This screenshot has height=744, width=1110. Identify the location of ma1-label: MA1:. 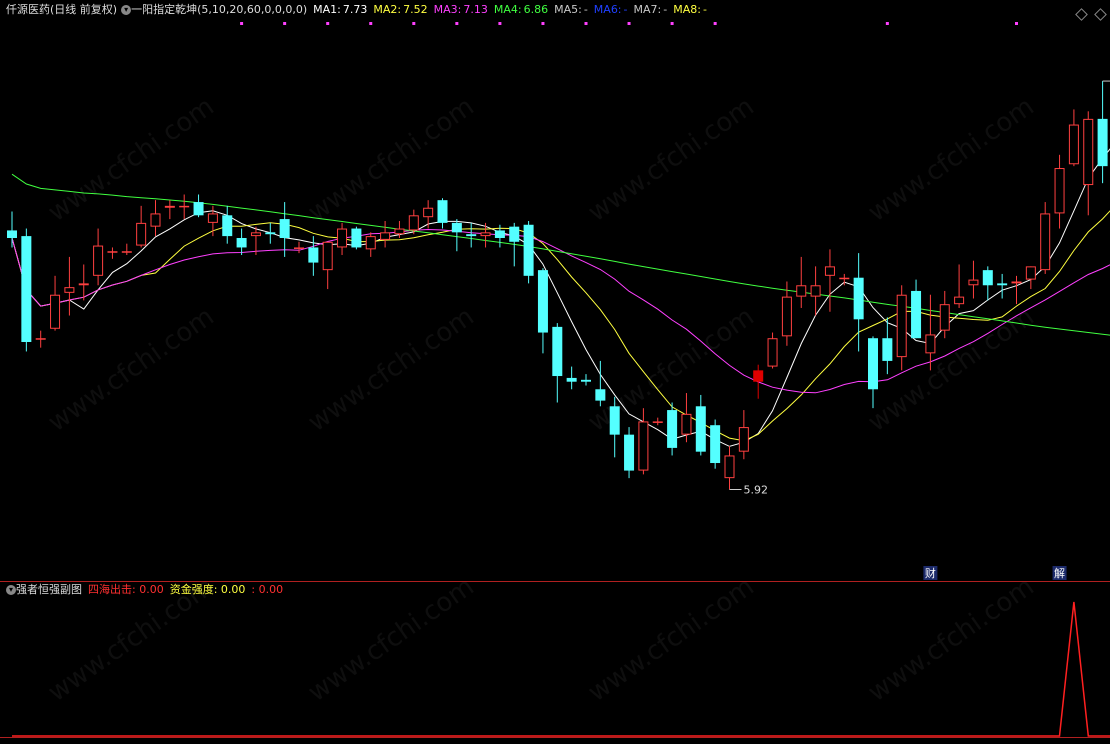
(327, 9).